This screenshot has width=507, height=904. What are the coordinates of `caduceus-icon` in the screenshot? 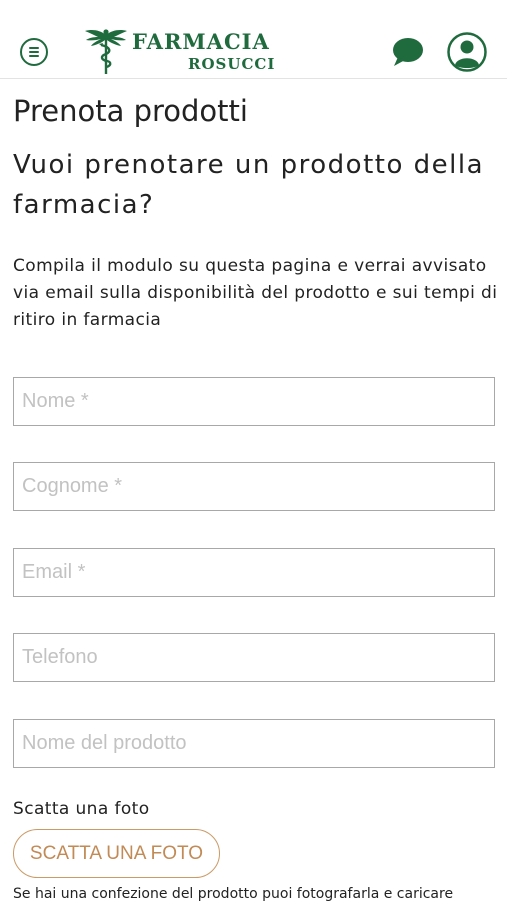 It's located at (106, 51).